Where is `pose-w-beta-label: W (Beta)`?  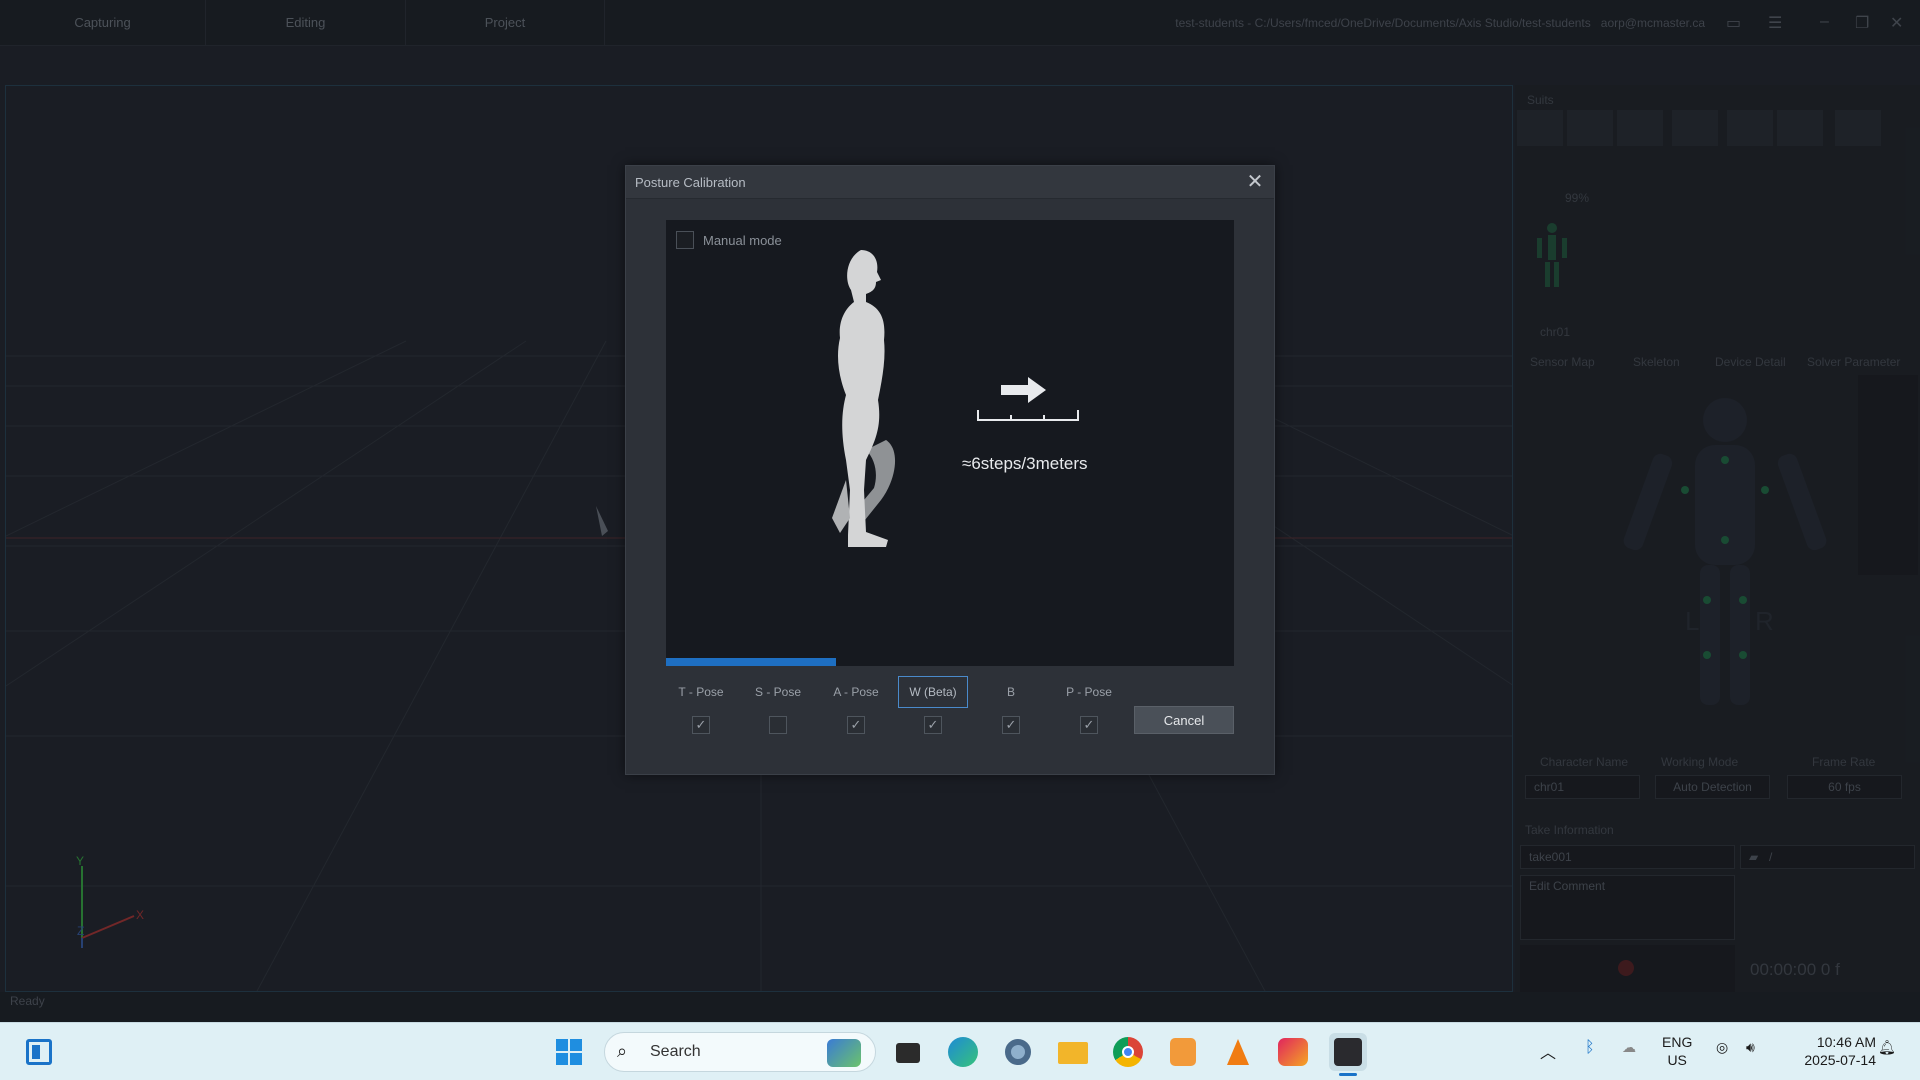 pose-w-beta-label: W (Beta) is located at coordinates (933, 692).